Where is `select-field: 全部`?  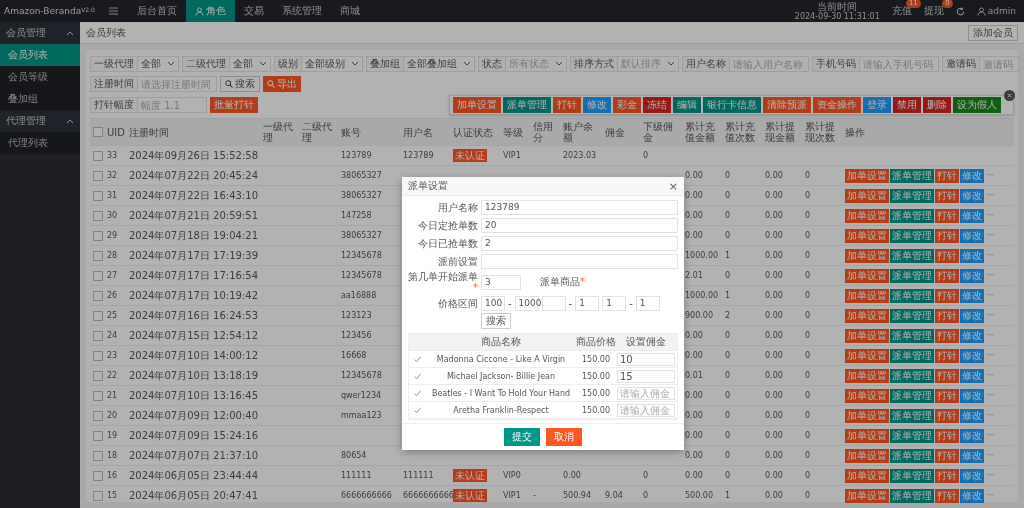
select-field: 全部 is located at coordinates (158, 64).